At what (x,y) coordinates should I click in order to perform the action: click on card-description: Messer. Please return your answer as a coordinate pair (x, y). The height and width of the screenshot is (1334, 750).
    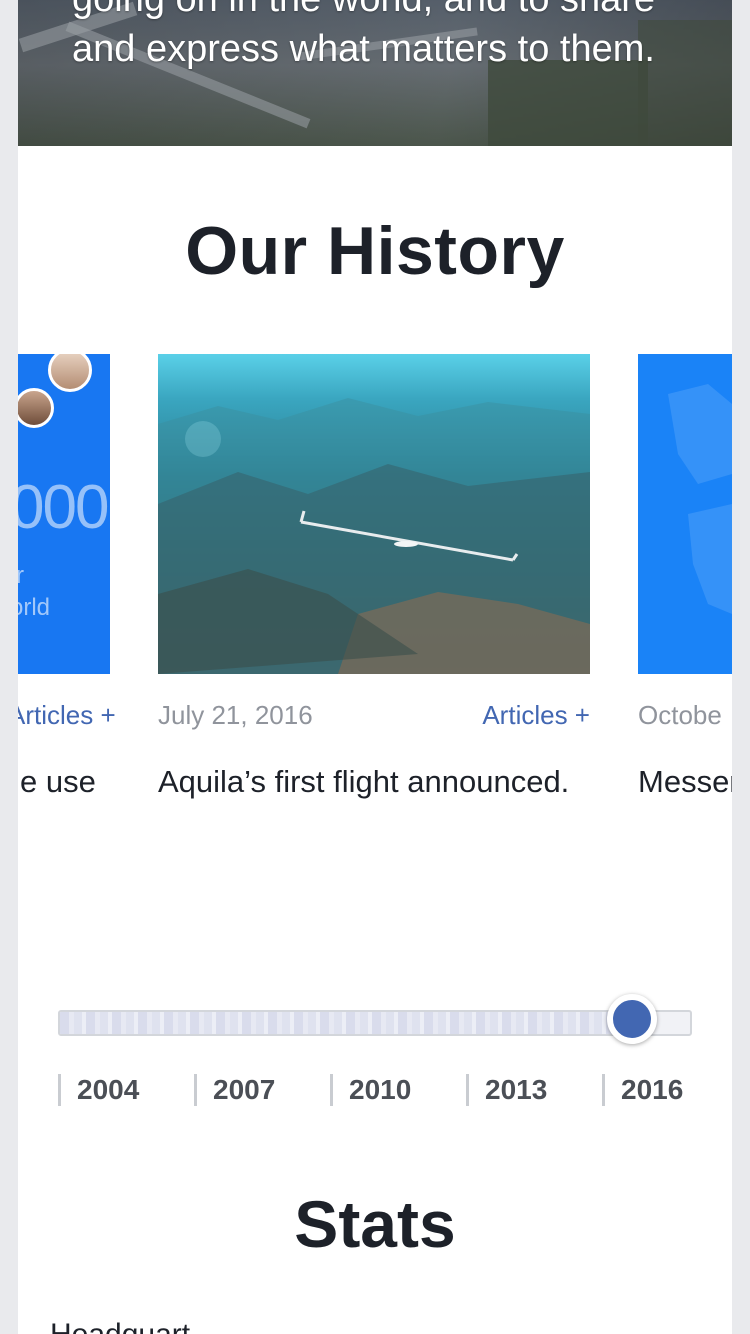
    Looking at the image, I should click on (685, 781).